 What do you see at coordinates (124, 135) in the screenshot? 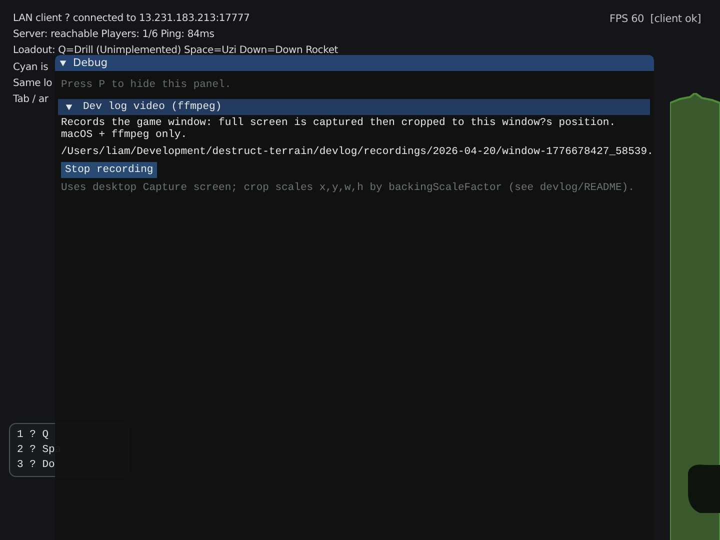
I see `description-text: macOS + ffmpeg only.` at bounding box center [124, 135].